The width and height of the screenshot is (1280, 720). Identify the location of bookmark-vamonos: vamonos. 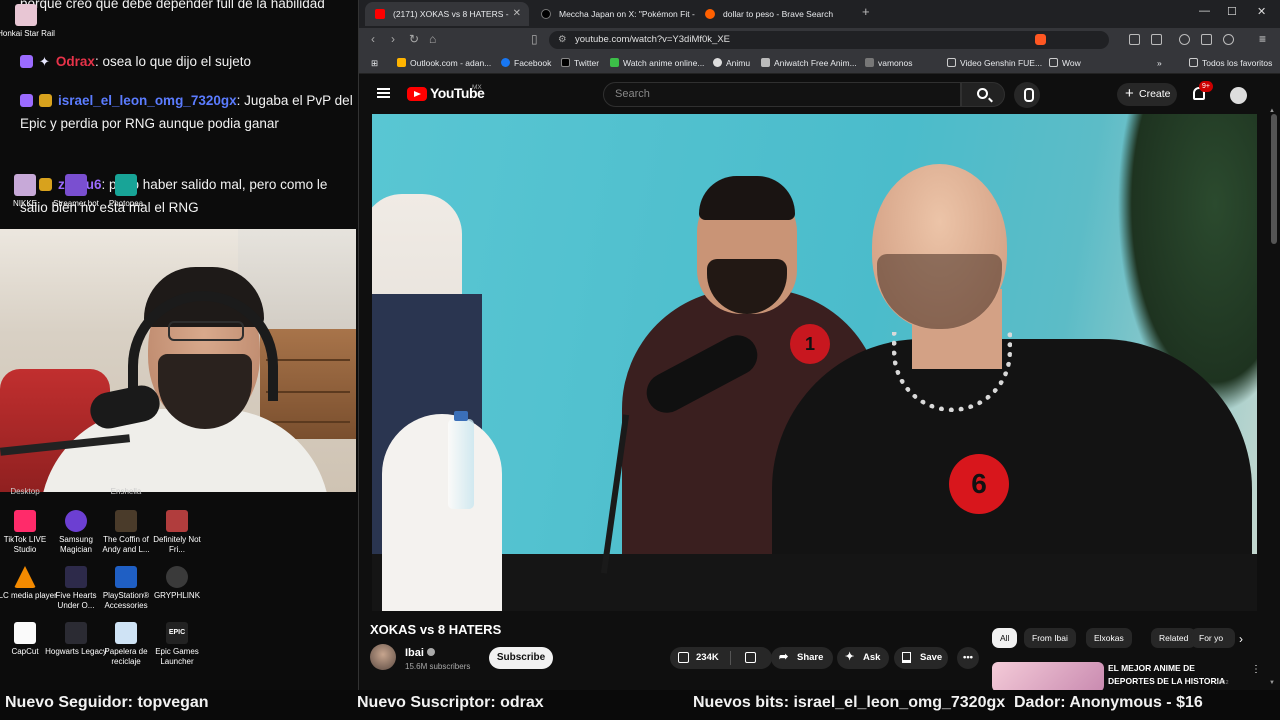
(889, 63).